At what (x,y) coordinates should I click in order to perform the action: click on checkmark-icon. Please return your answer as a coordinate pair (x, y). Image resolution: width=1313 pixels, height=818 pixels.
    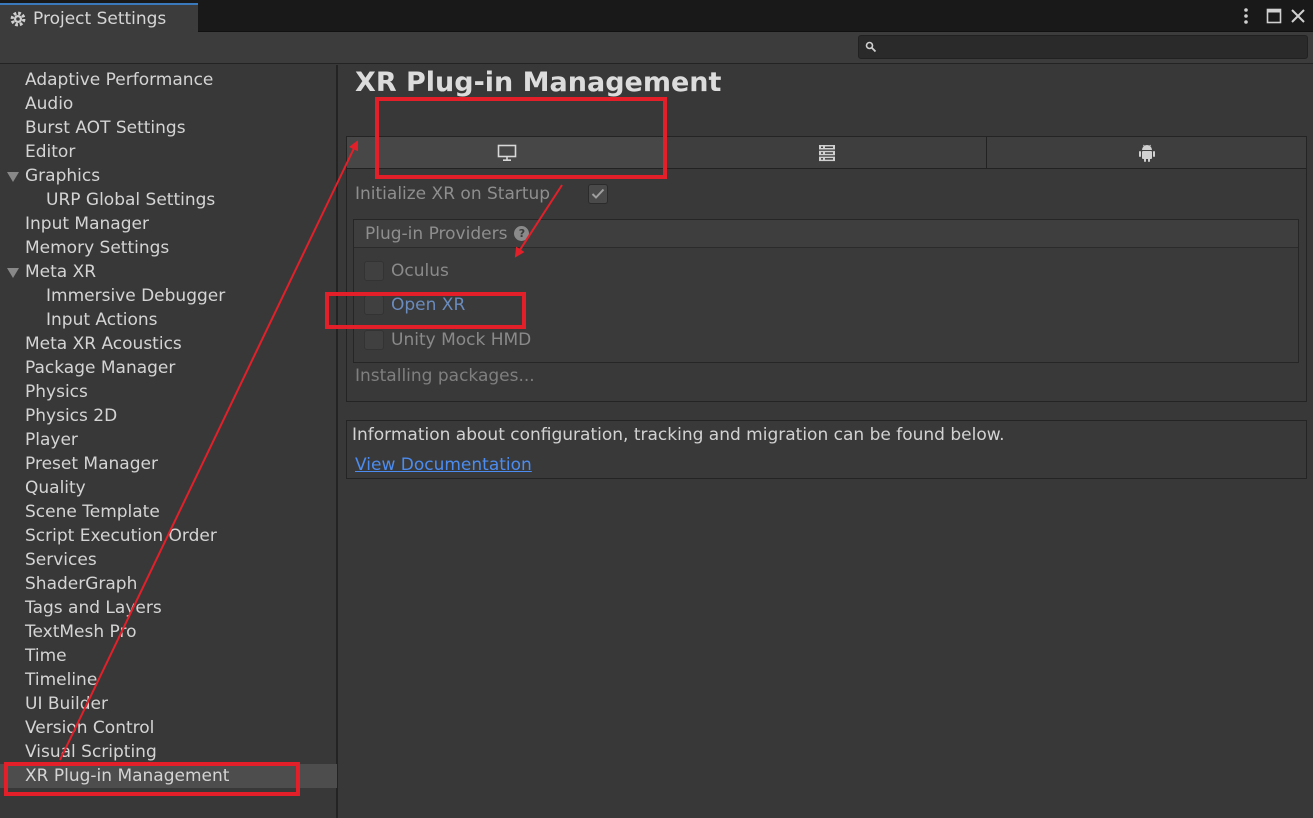
    Looking at the image, I should click on (598, 193).